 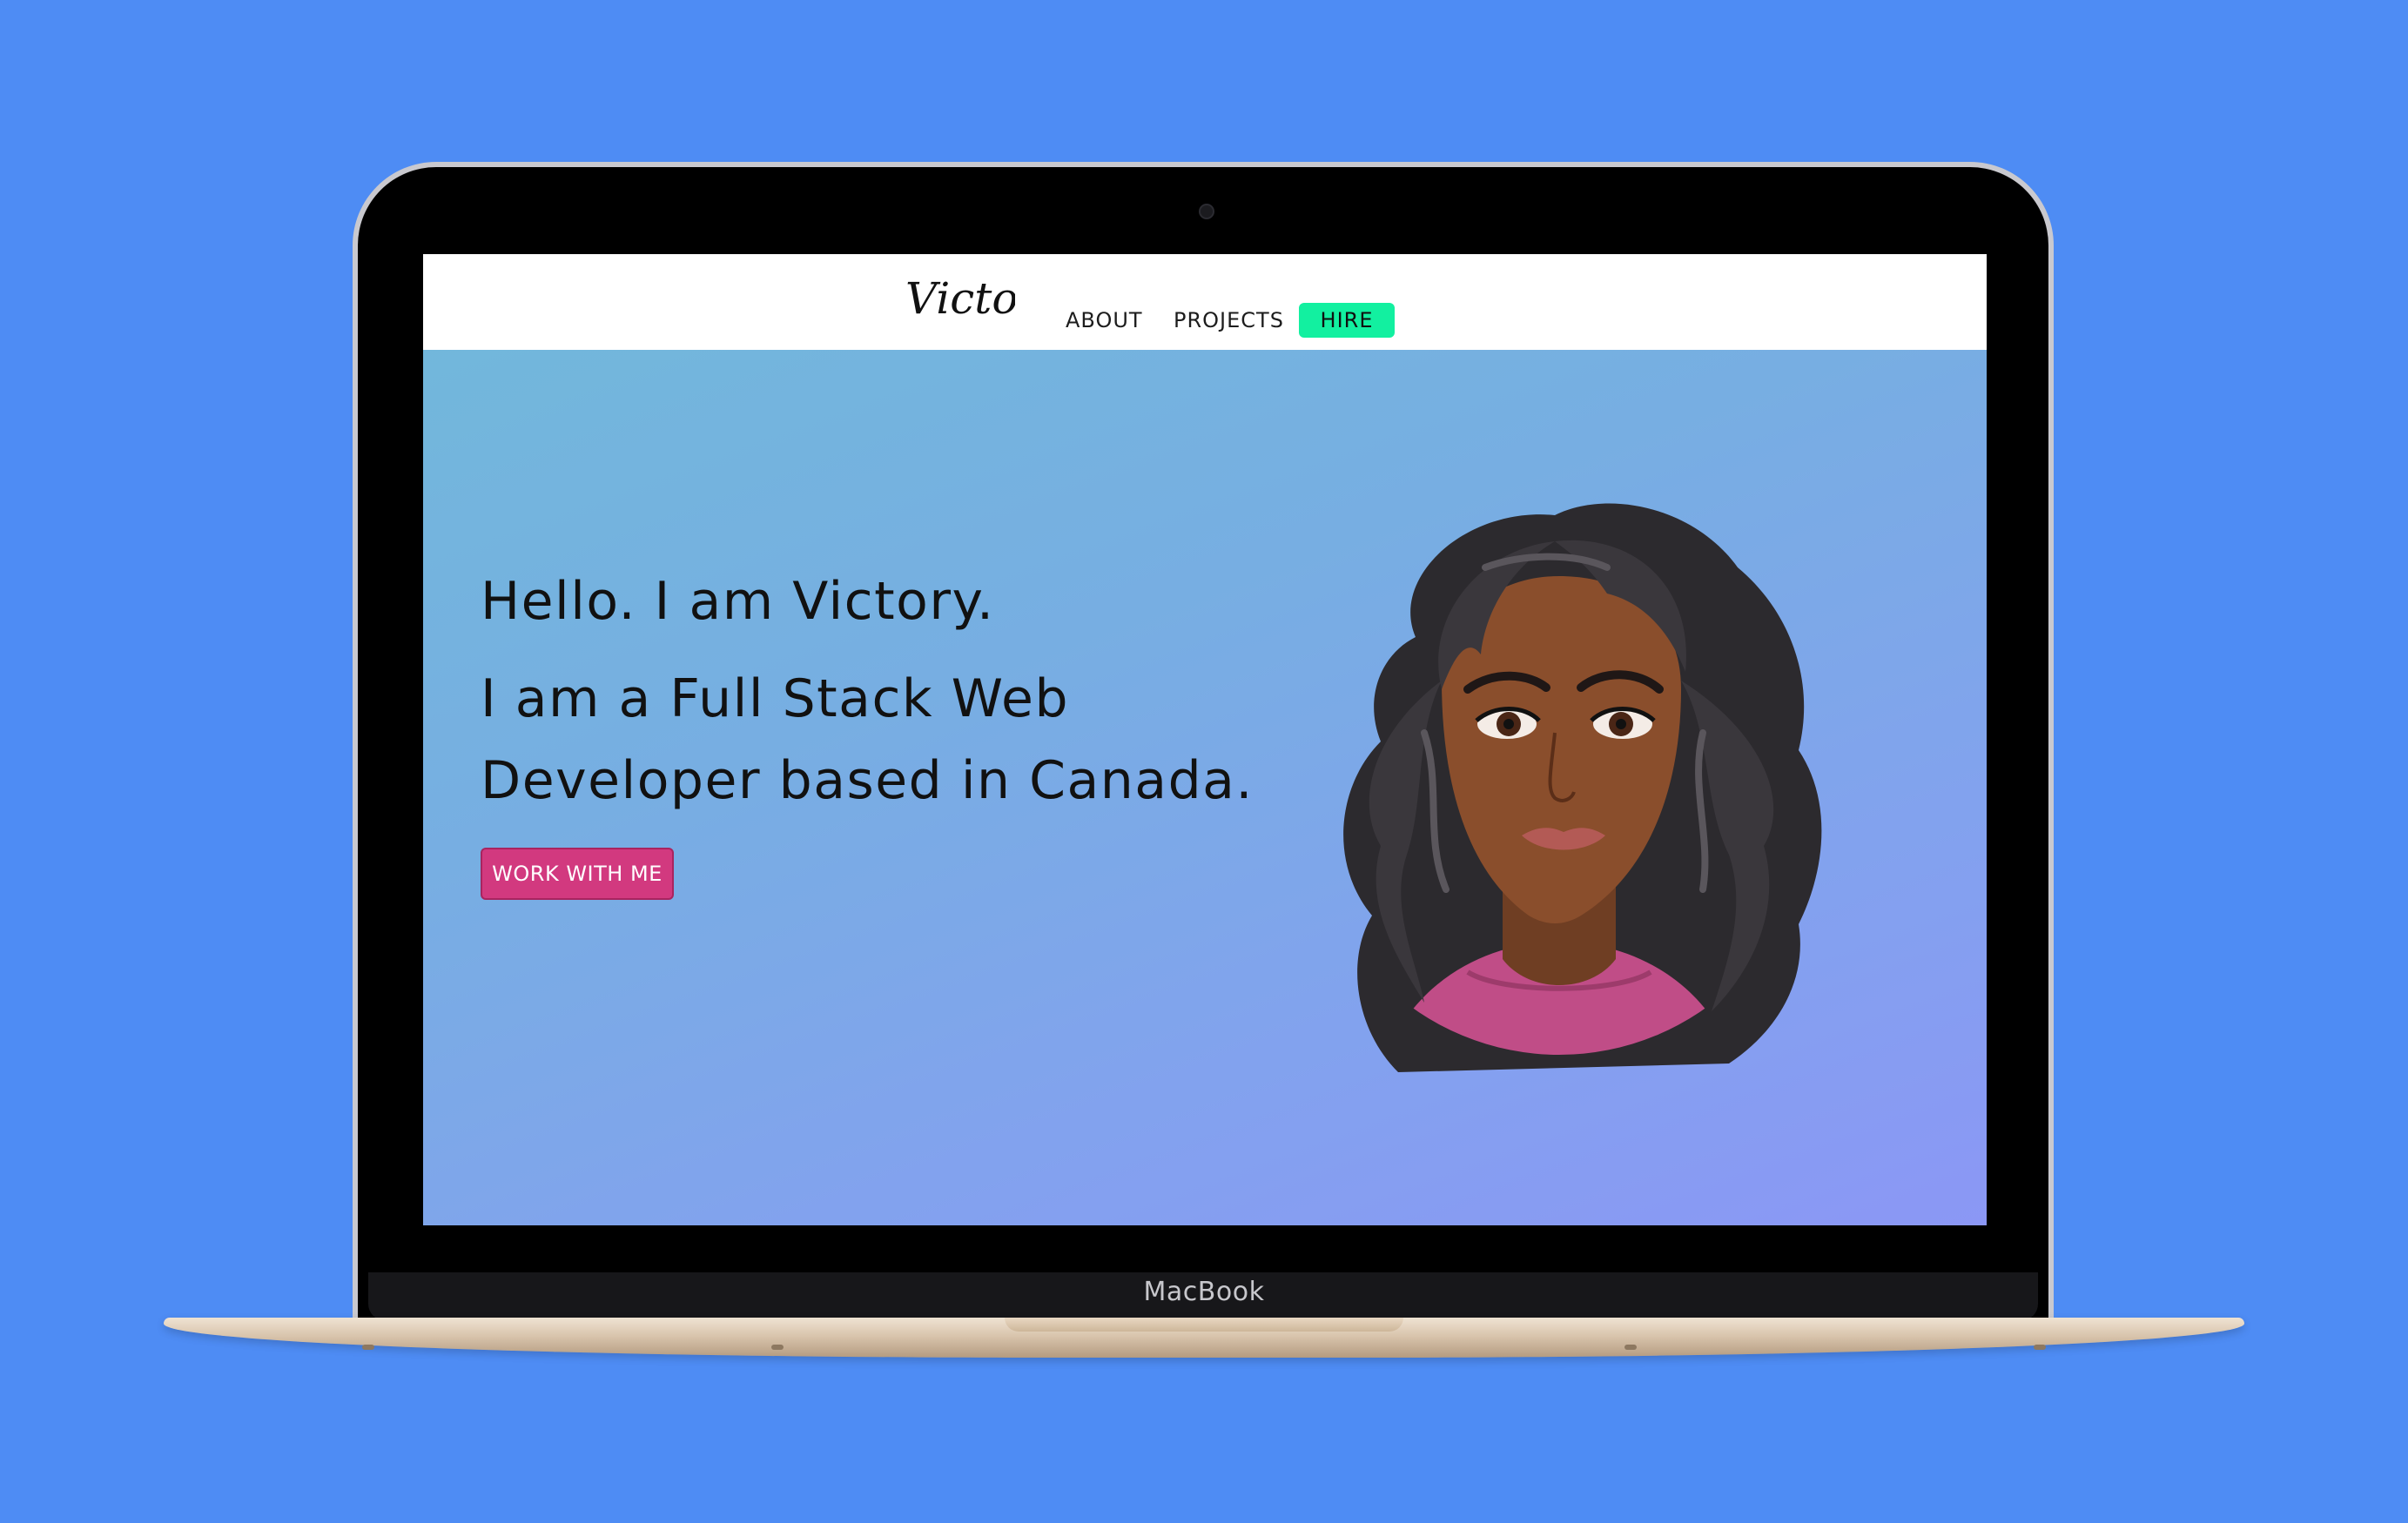 What do you see at coordinates (775, 699) in the screenshot?
I see `hero-tagline-line-1: I am a Full Stack Web` at bounding box center [775, 699].